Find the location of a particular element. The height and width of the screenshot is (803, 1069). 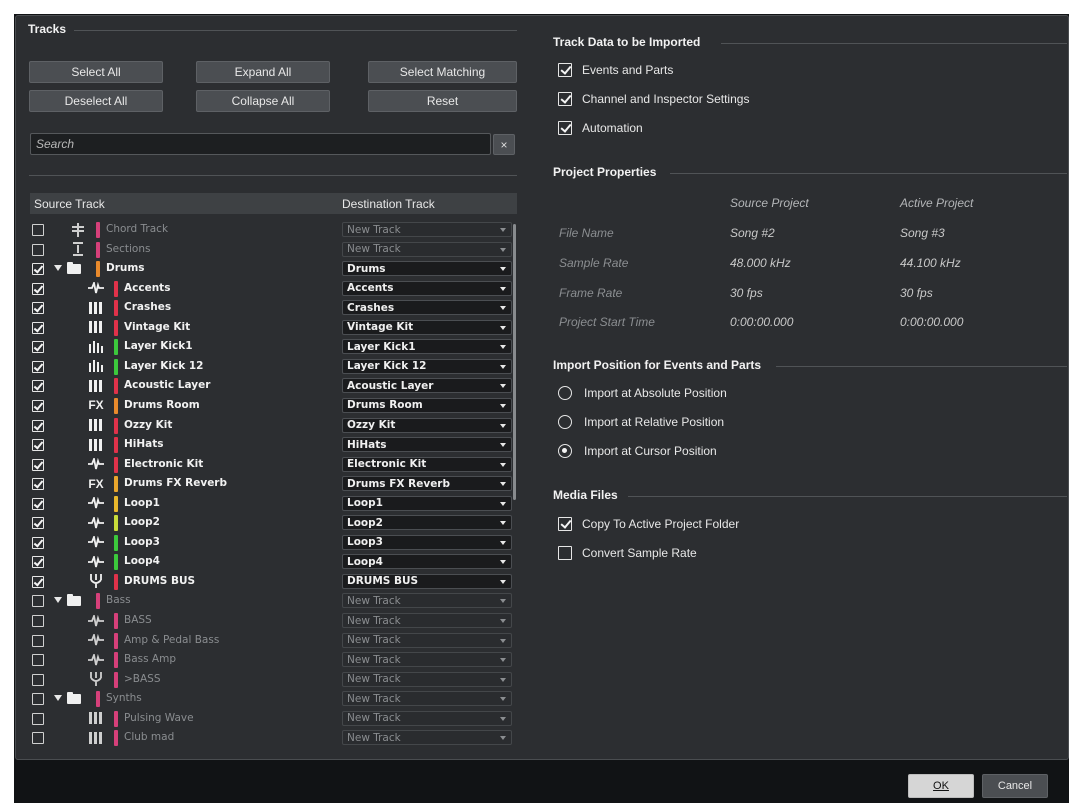

track-row: Ozzy Kit Ozzy Kit is located at coordinates (273, 426).